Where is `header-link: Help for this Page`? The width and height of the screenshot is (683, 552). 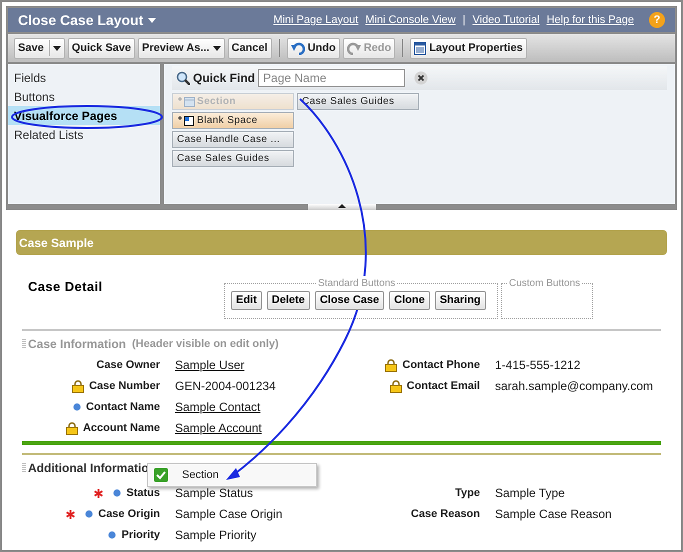 header-link: Help for this Page is located at coordinates (590, 20).